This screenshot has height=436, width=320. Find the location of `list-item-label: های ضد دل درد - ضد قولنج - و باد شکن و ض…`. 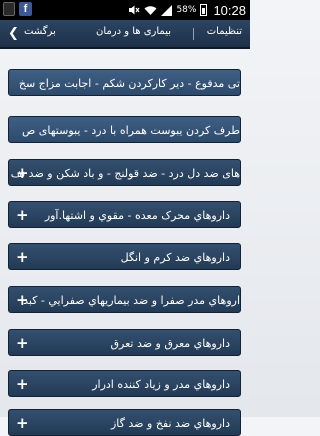

list-item-label: های ضد دل درد - ضد قولنج - و باد شکن و ض… is located at coordinates (125, 173).